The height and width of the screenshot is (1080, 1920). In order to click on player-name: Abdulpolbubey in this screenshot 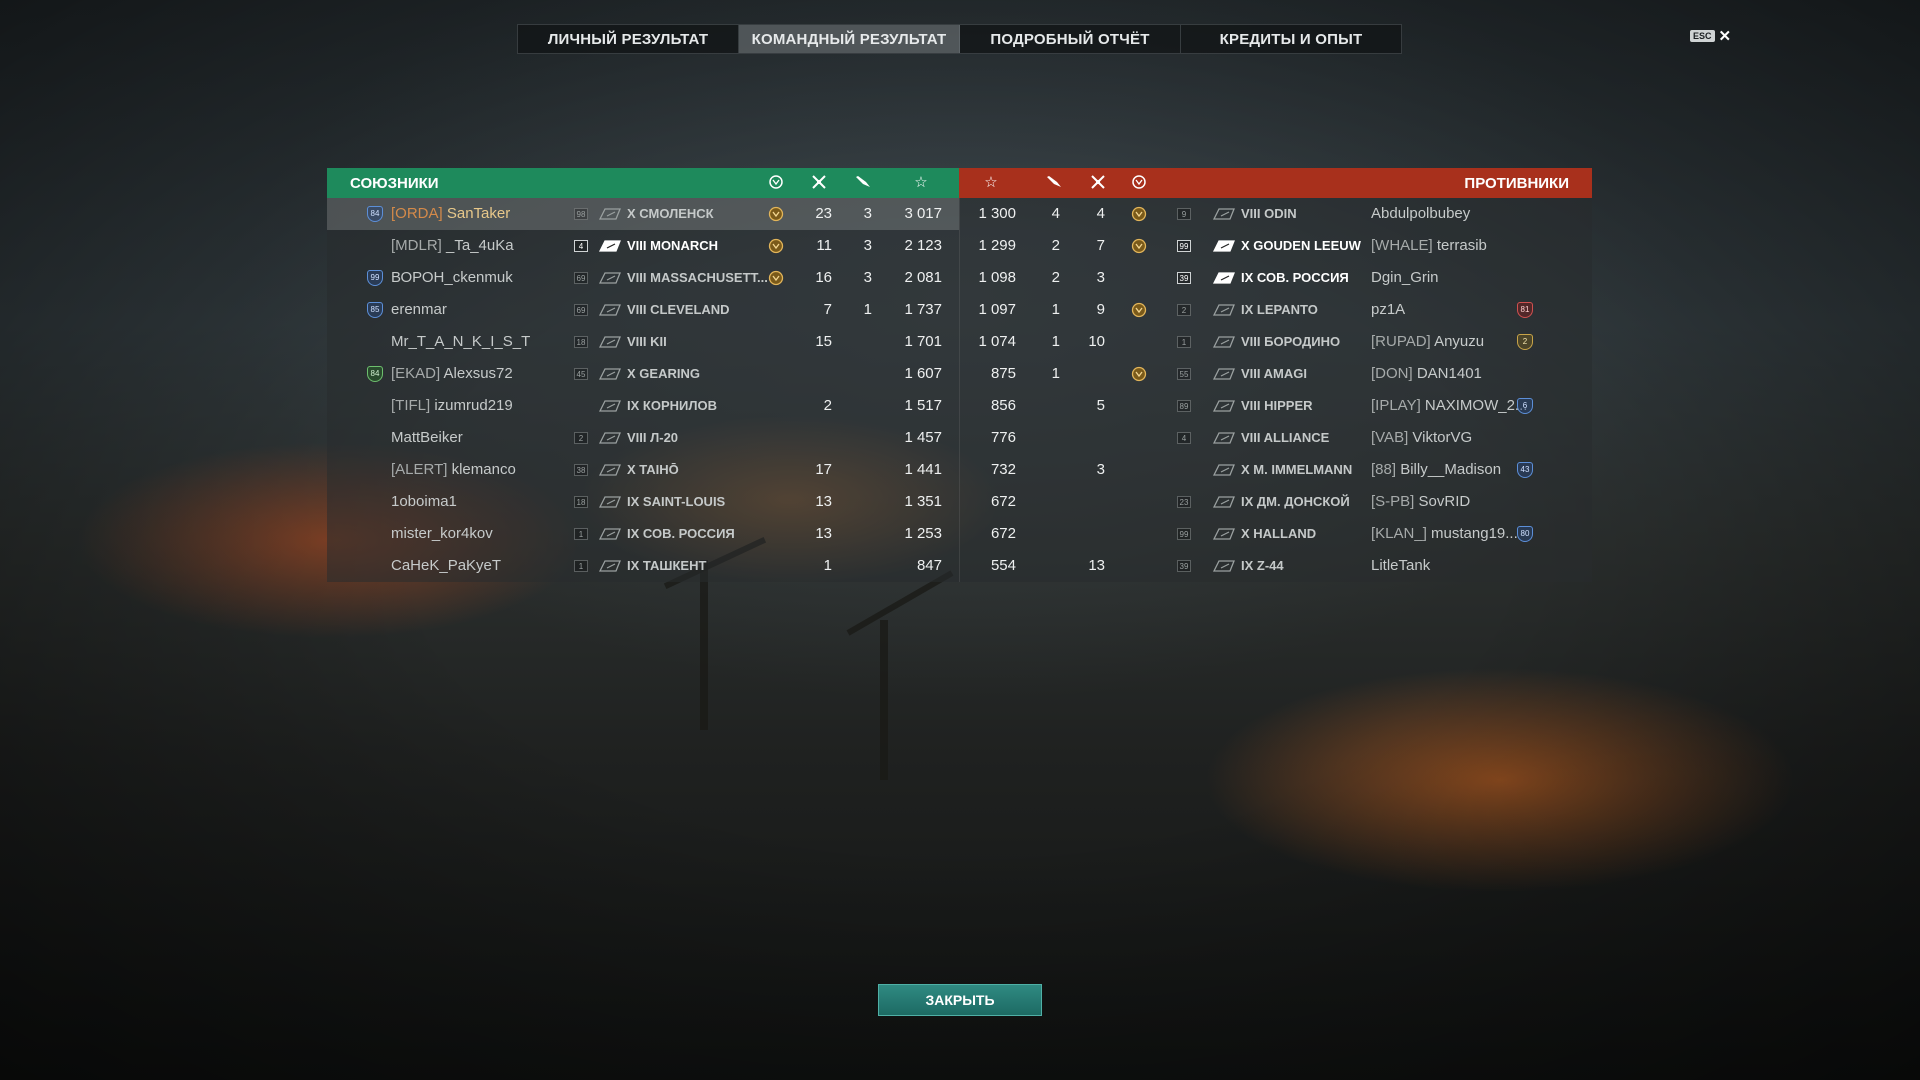, I will do `click(1420, 214)`.